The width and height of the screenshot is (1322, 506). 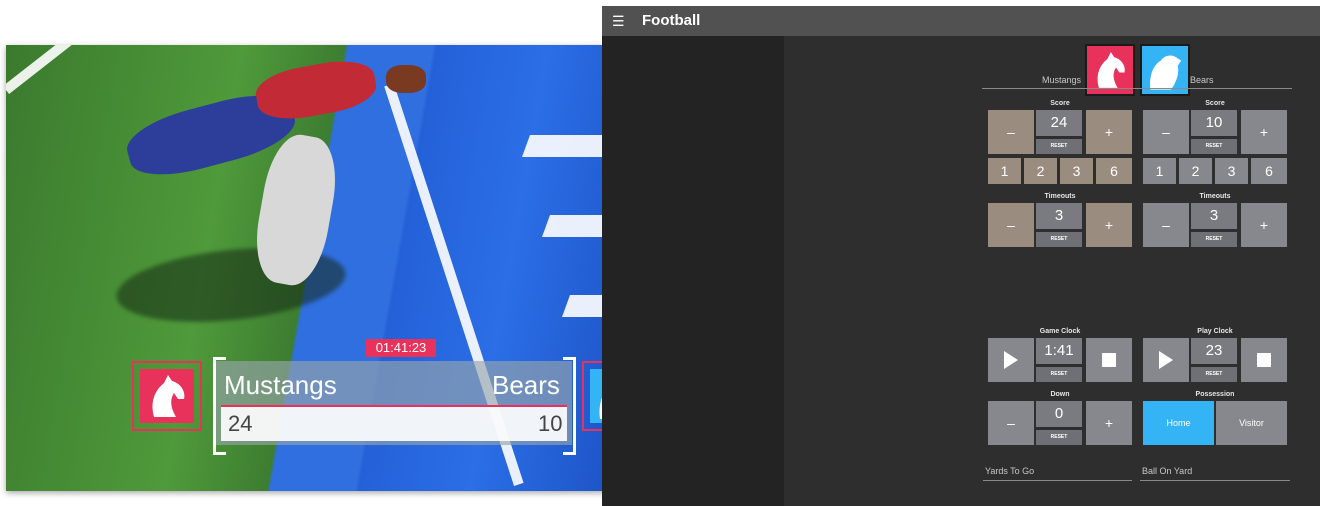 What do you see at coordinates (1059, 123) in the screenshot?
I see `home-score-value: 24` at bounding box center [1059, 123].